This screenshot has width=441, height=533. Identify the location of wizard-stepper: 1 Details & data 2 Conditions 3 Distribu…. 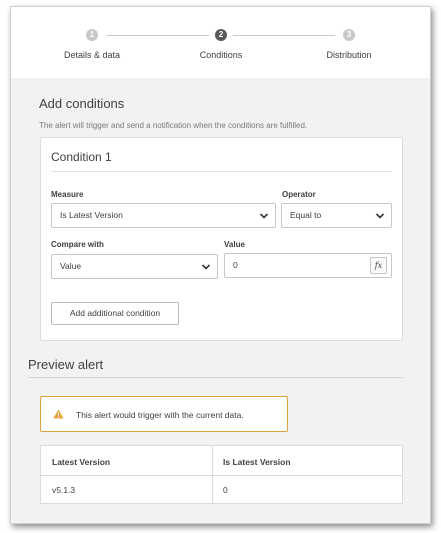
(220, 42).